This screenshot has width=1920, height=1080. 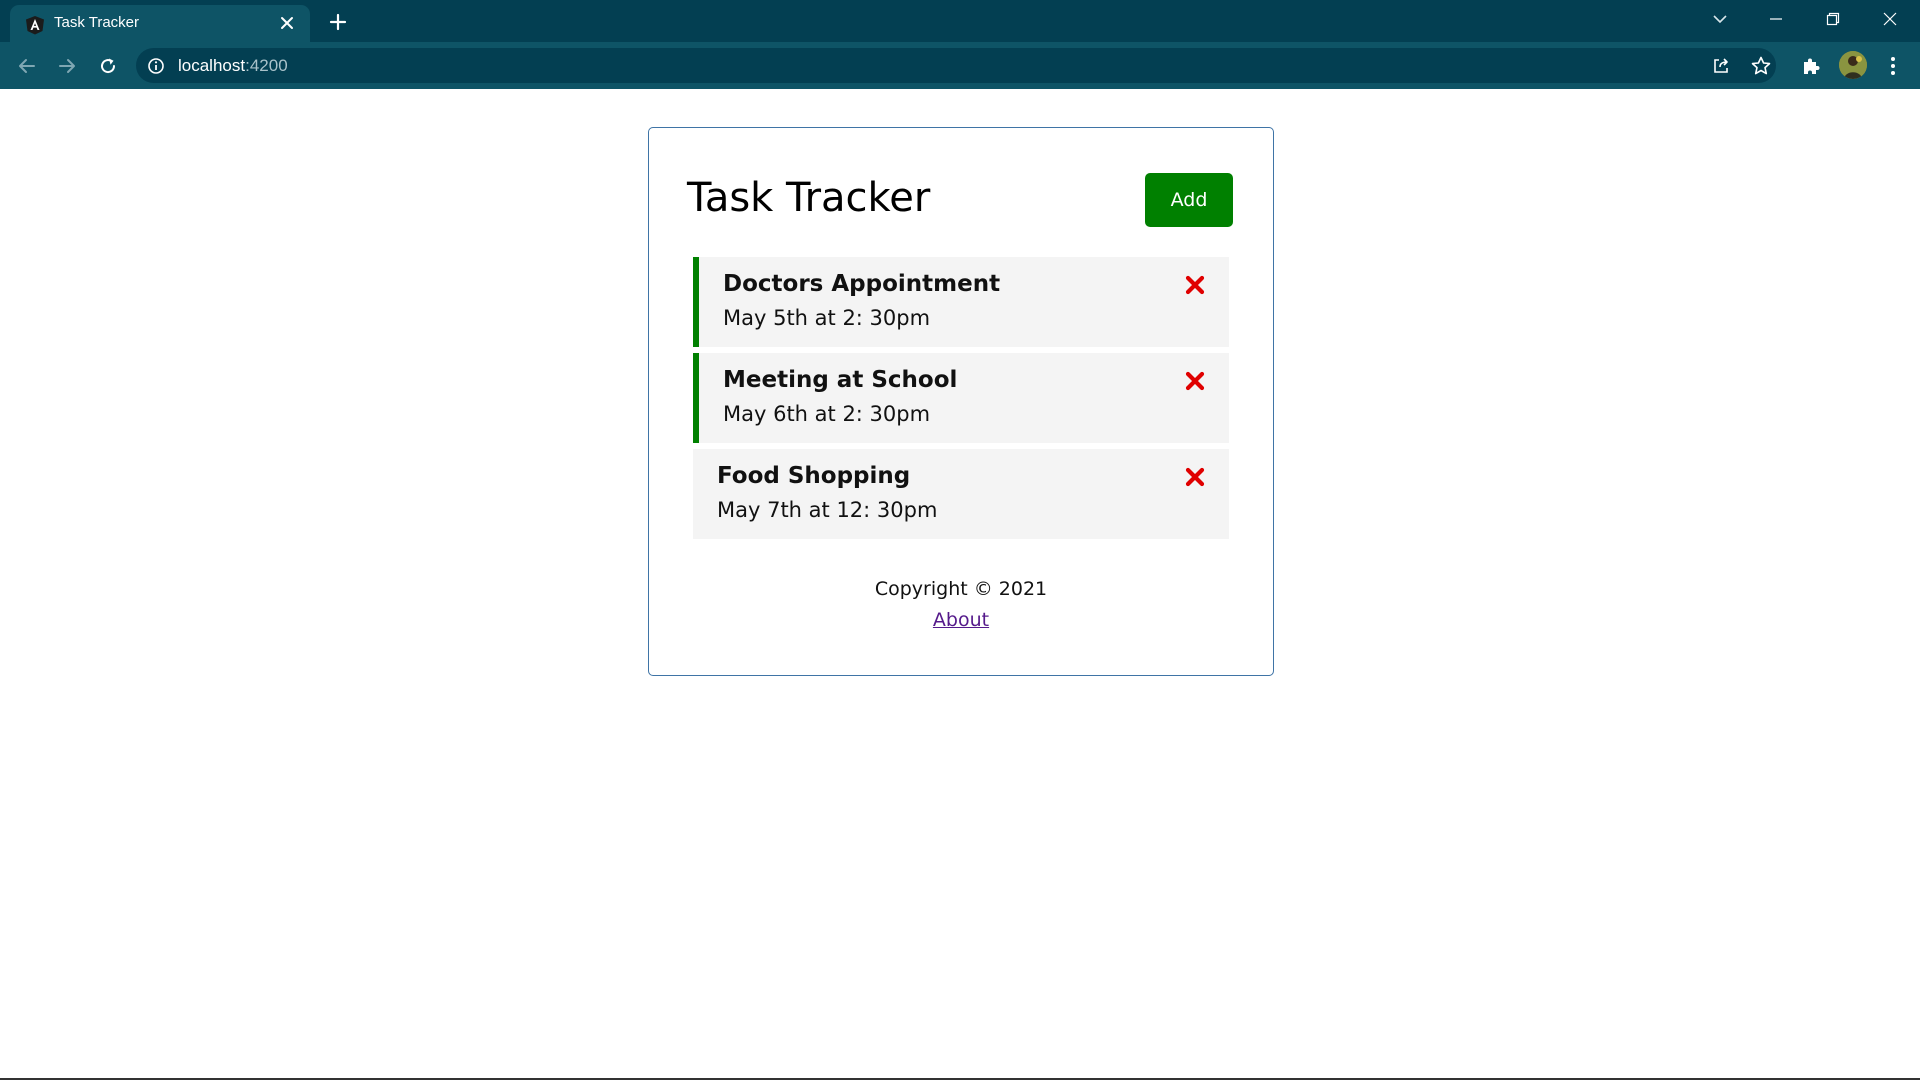 What do you see at coordinates (960, 201) in the screenshot?
I see `app-header: Task Tracker Add` at bounding box center [960, 201].